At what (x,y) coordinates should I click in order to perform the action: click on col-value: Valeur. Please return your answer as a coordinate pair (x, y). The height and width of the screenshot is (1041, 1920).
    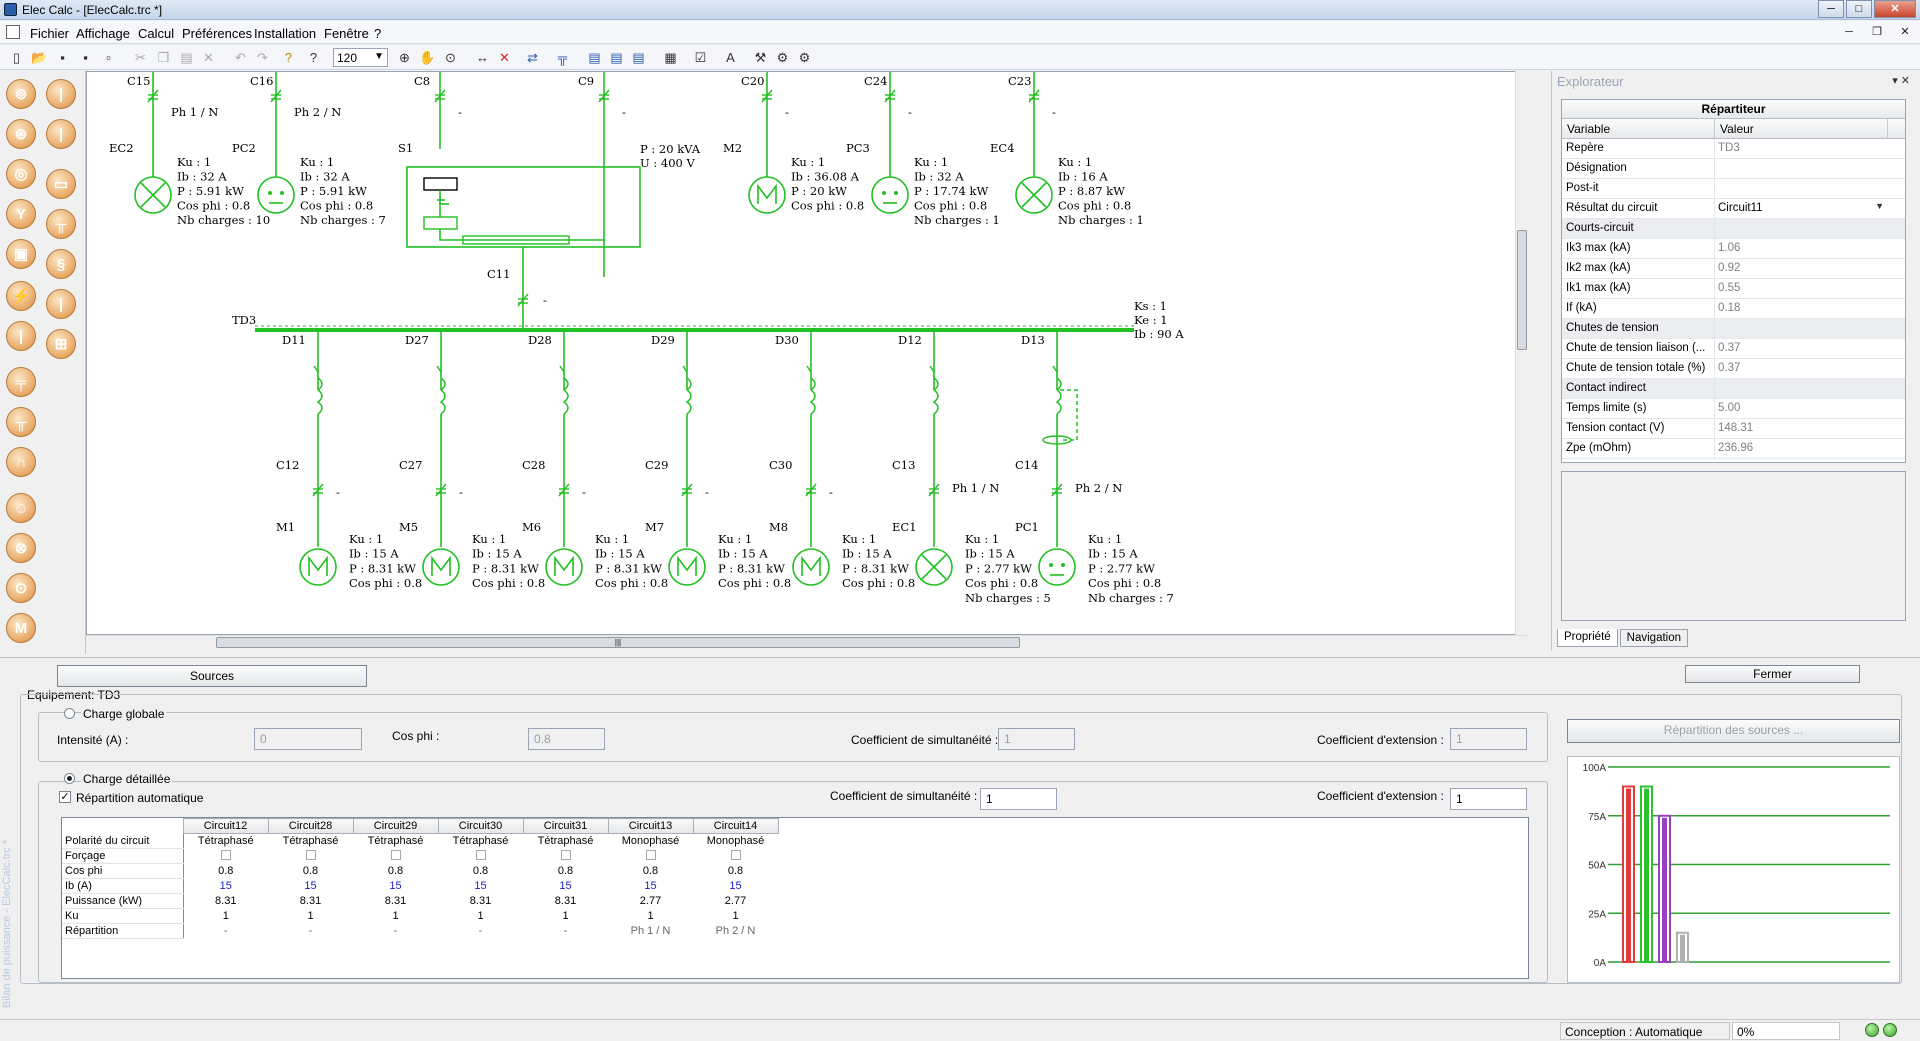
    Looking at the image, I should click on (1801, 128).